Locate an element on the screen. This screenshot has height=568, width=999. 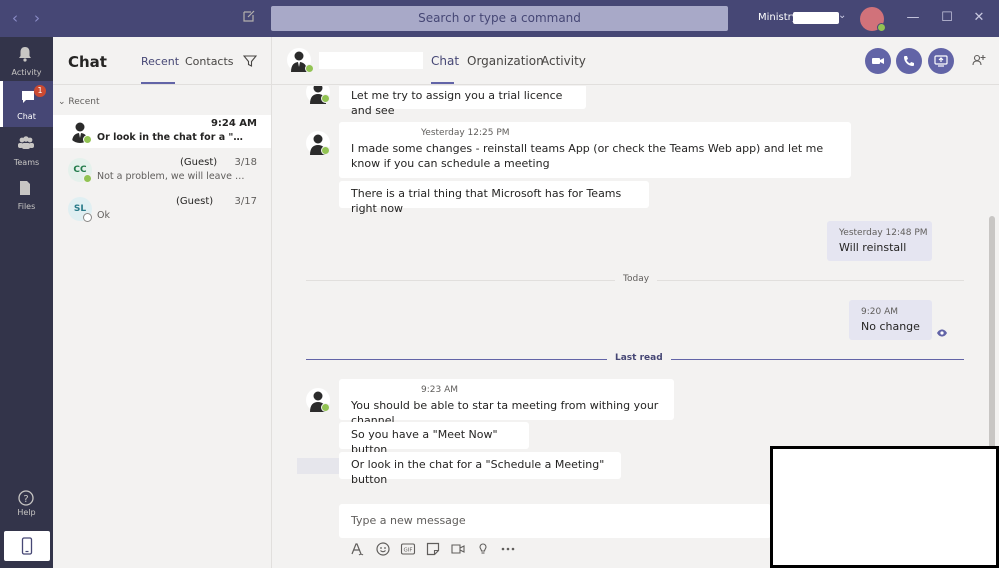
command-search-input: Search or type a command is located at coordinates (499, 18).